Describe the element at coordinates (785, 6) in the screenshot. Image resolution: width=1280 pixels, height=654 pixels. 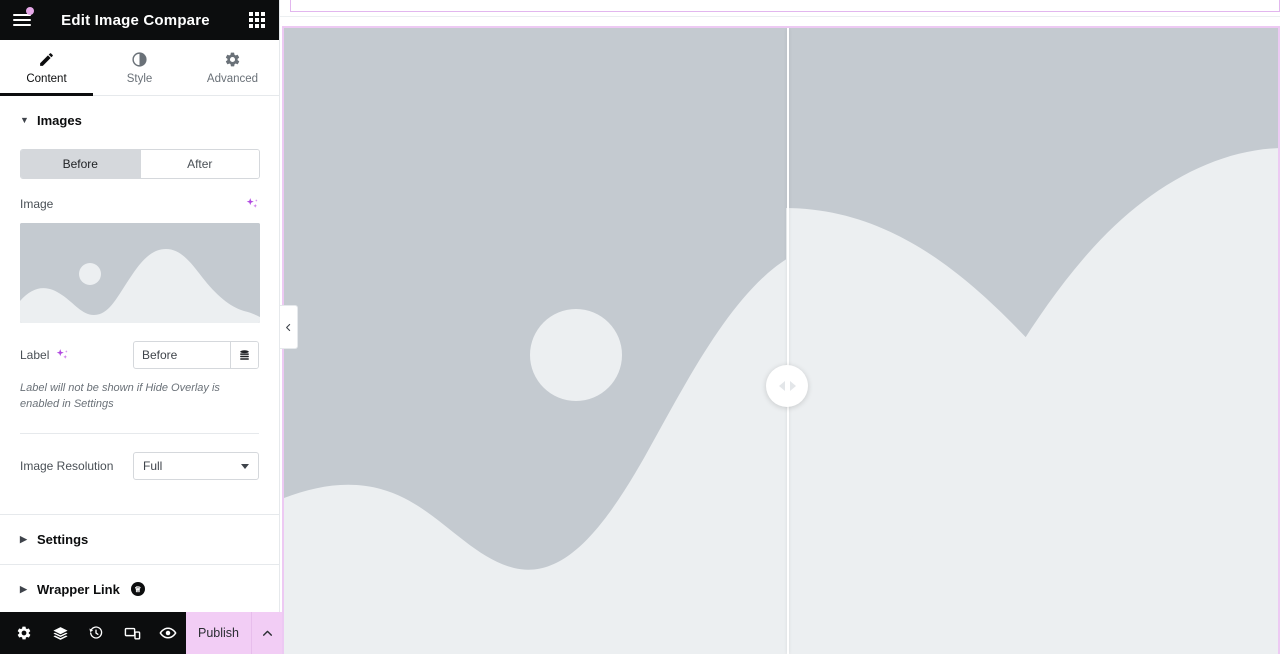
I see `section-outline` at that location.